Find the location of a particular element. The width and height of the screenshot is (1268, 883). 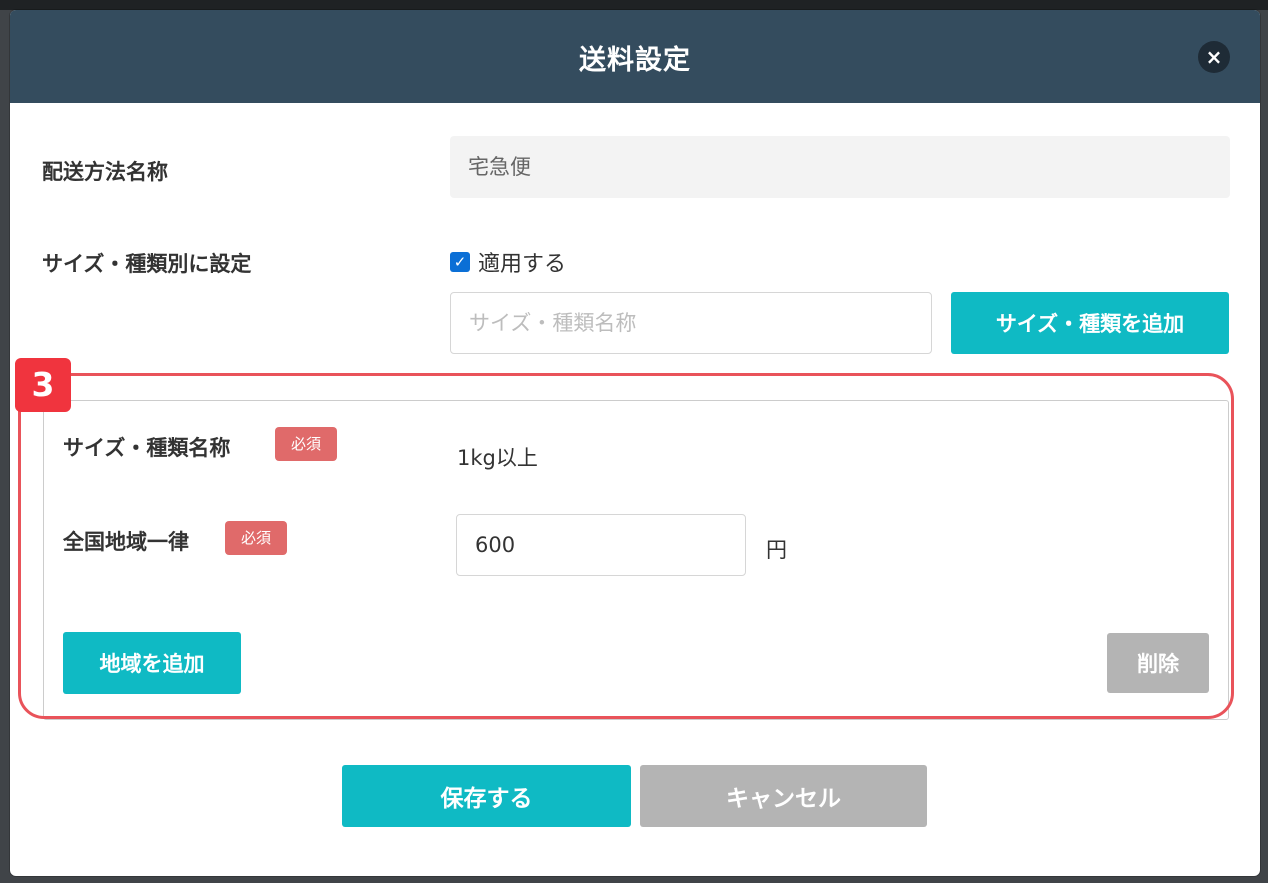

apply-checkbox-label: 適用する is located at coordinates (522, 262).